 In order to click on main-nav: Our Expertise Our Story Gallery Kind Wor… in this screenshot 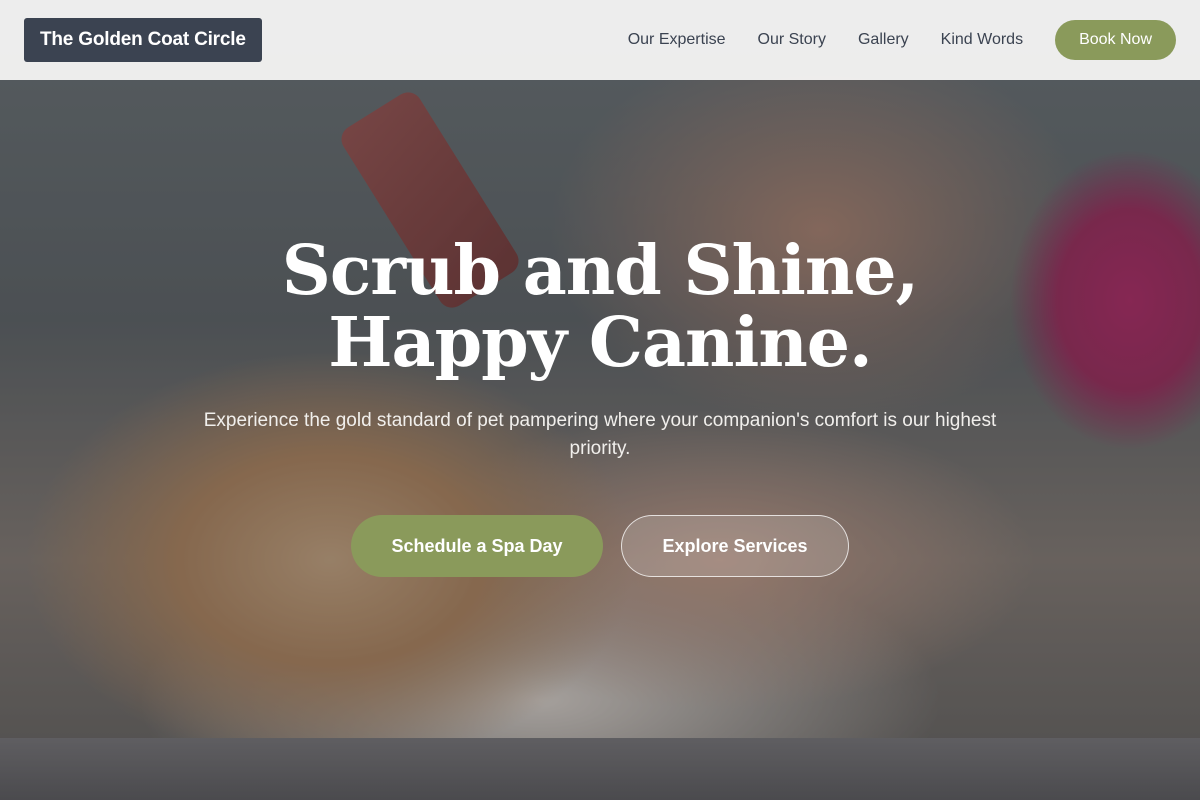, I will do `click(886, 40)`.